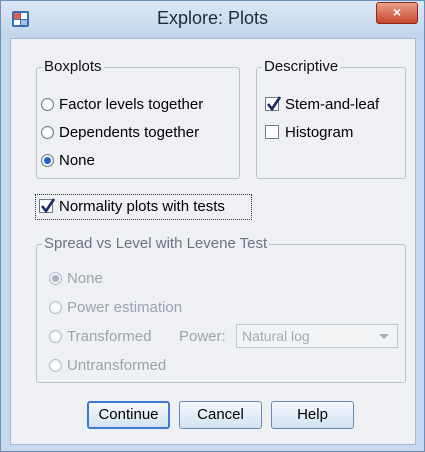 The width and height of the screenshot is (425, 452). I want to click on checkbox-normality-plots: Normality plots with tests, so click(132, 206).